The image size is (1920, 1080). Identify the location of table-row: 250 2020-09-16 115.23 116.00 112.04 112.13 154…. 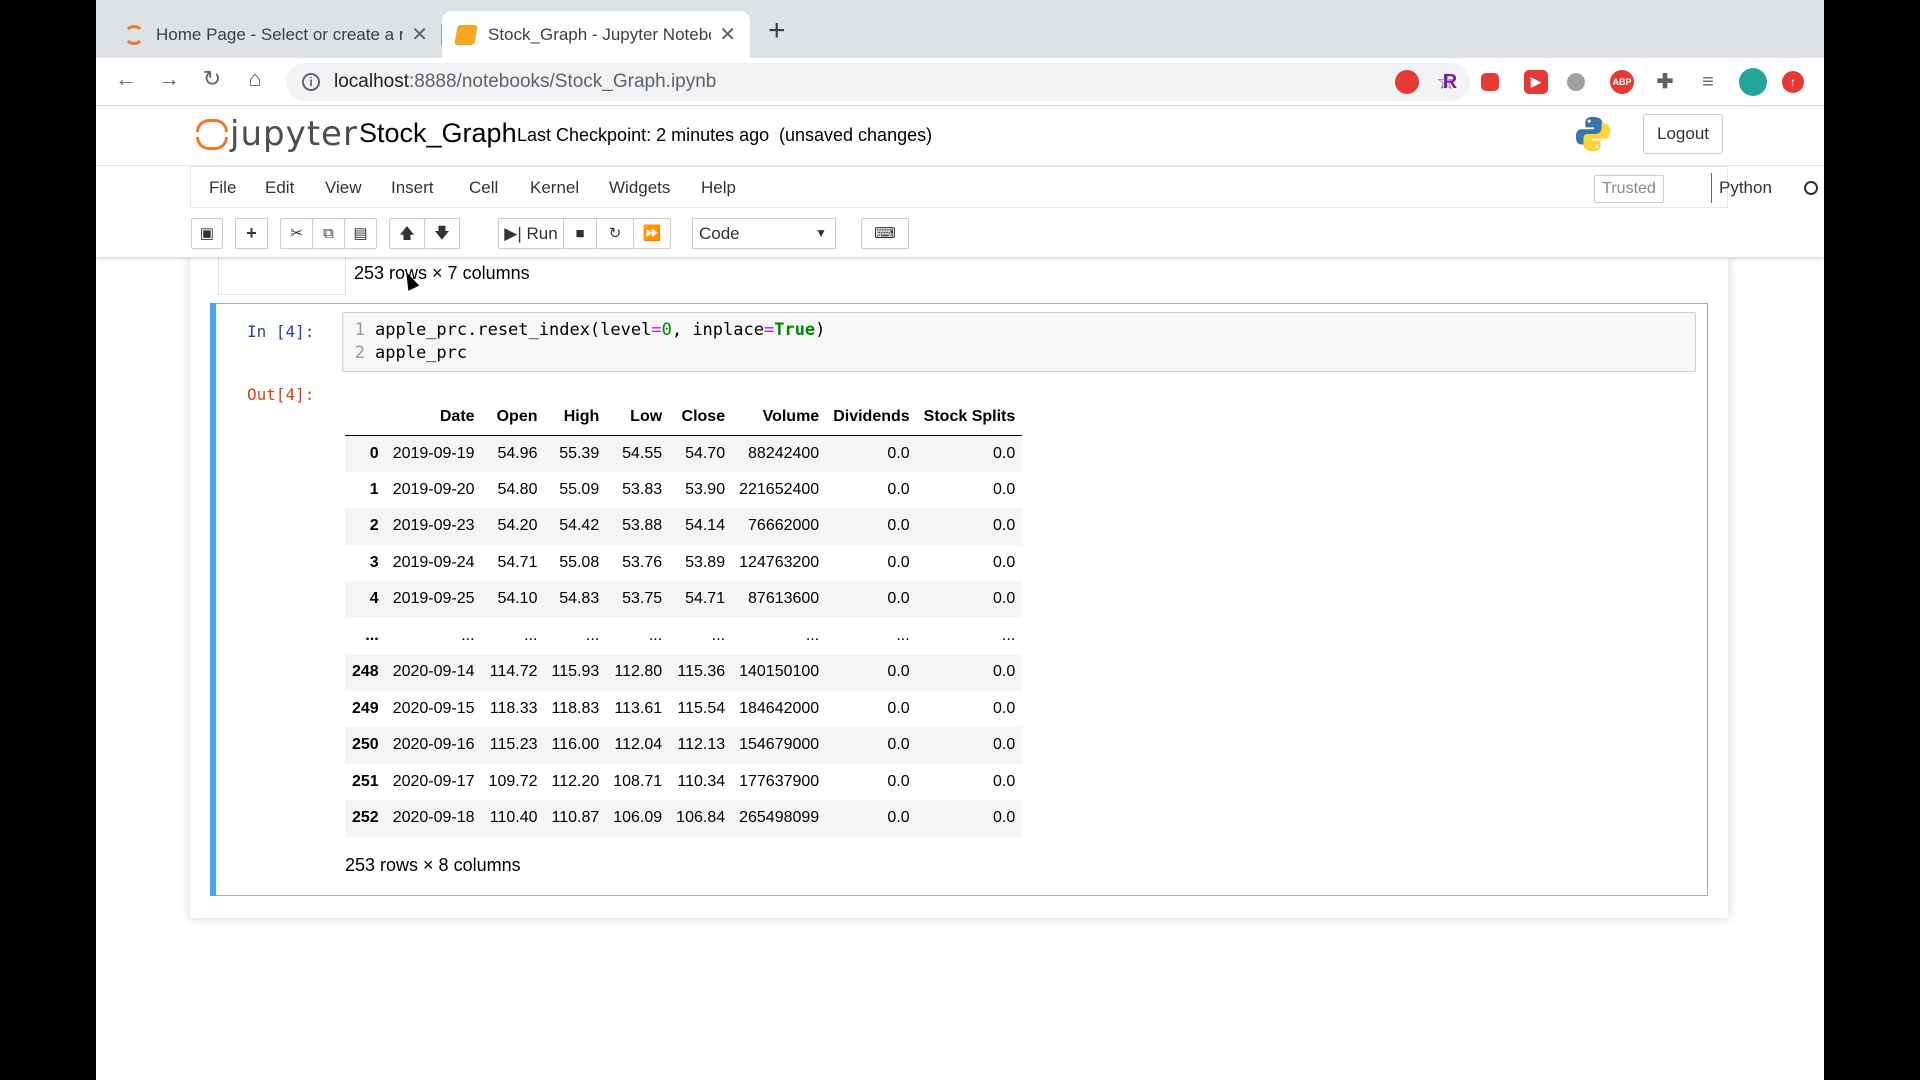
(684, 745).